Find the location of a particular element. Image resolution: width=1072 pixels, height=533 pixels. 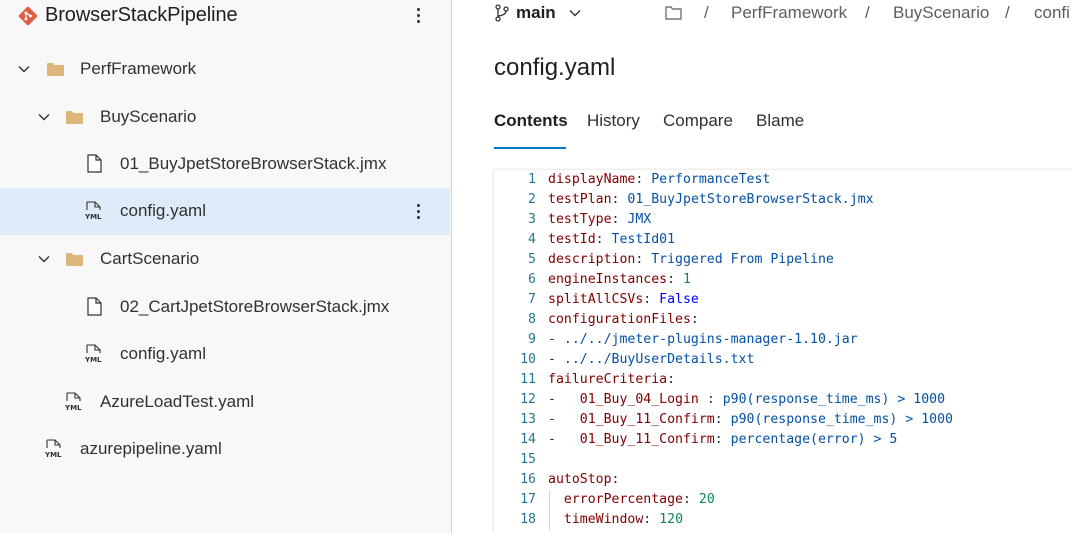

tree-item-buy-config-yaml: YML config.yaml is located at coordinates (225, 211).